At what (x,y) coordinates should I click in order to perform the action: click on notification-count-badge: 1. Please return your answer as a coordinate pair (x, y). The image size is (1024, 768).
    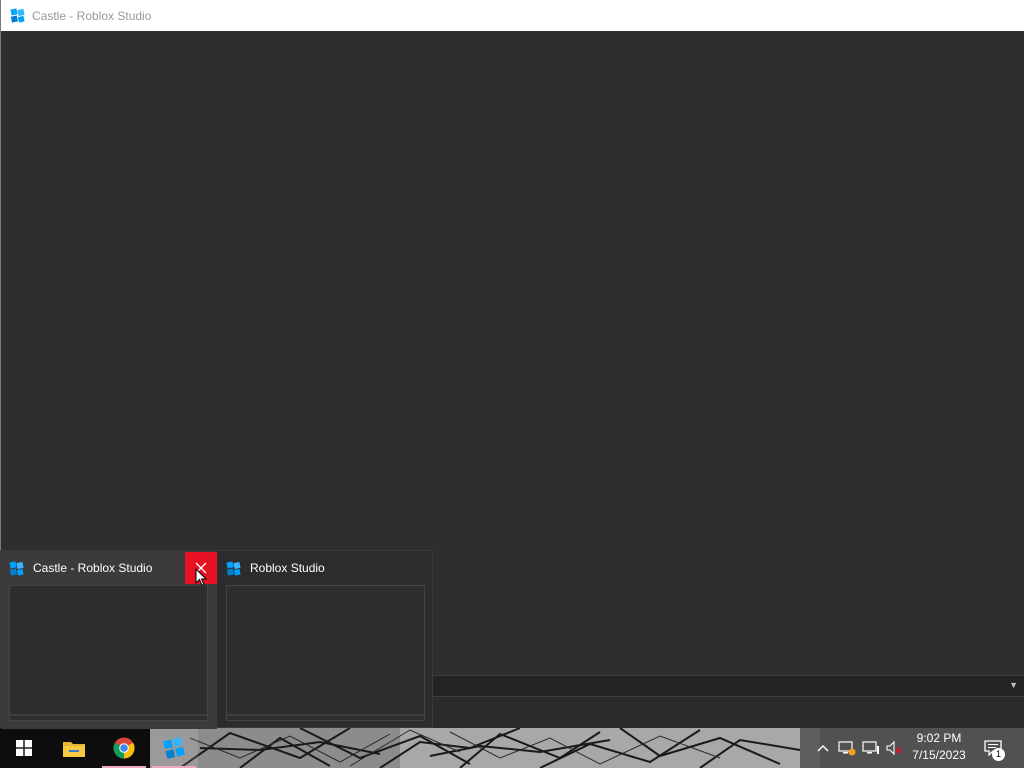
    Looking at the image, I should click on (998, 754).